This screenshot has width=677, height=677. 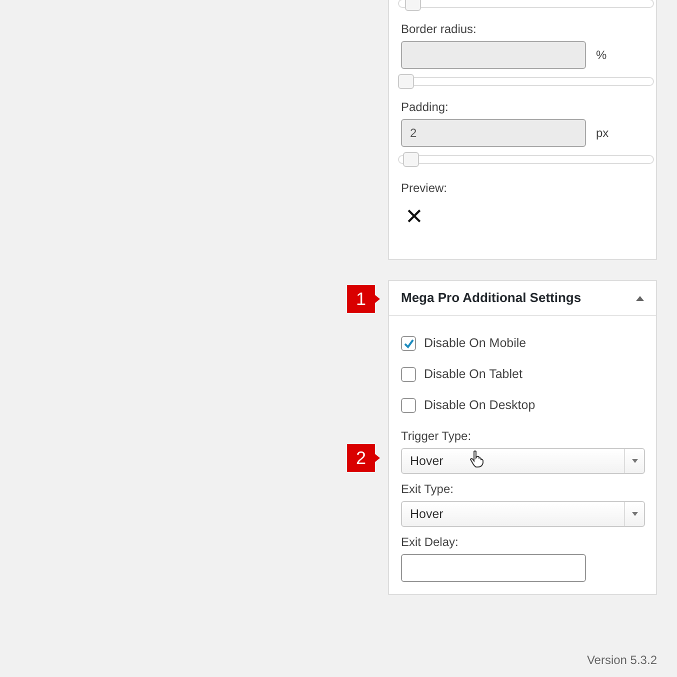 What do you see at coordinates (439, 29) in the screenshot?
I see `field-label: Border radius:` at bounding box center [439, 29].